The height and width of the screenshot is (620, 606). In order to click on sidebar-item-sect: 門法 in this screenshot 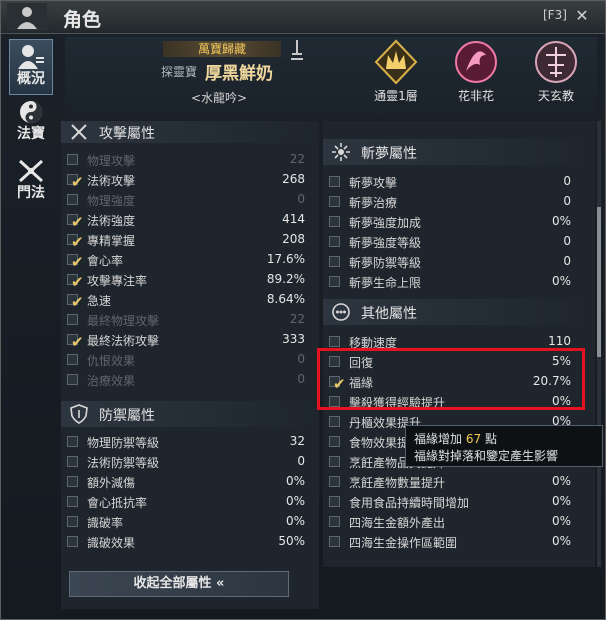, I will do `click(31, 185)`.